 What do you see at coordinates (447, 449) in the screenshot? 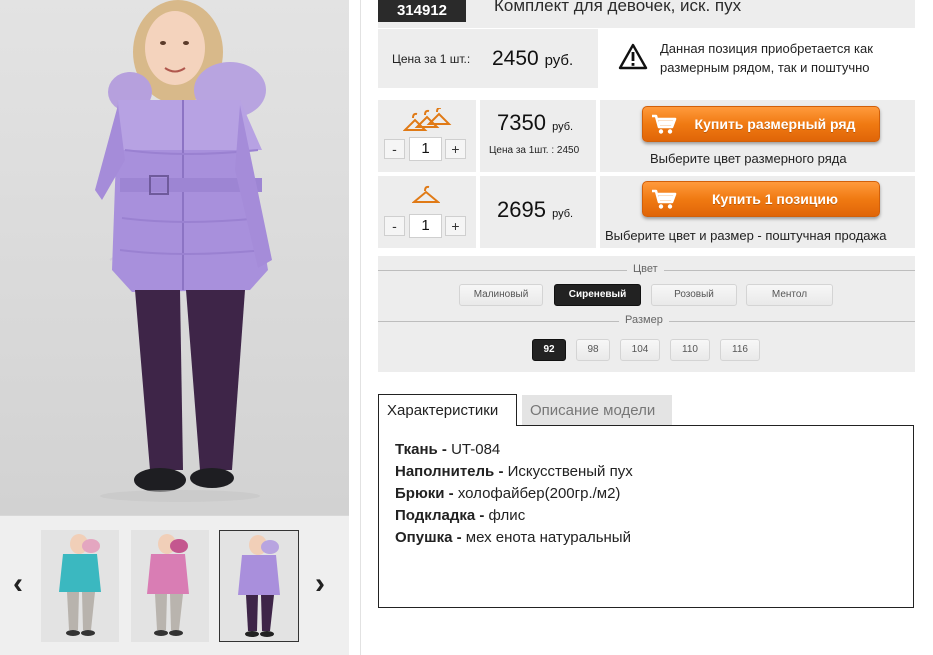
I see `spec-row: Ткань - UT-084` at bounding box center [447, 449].